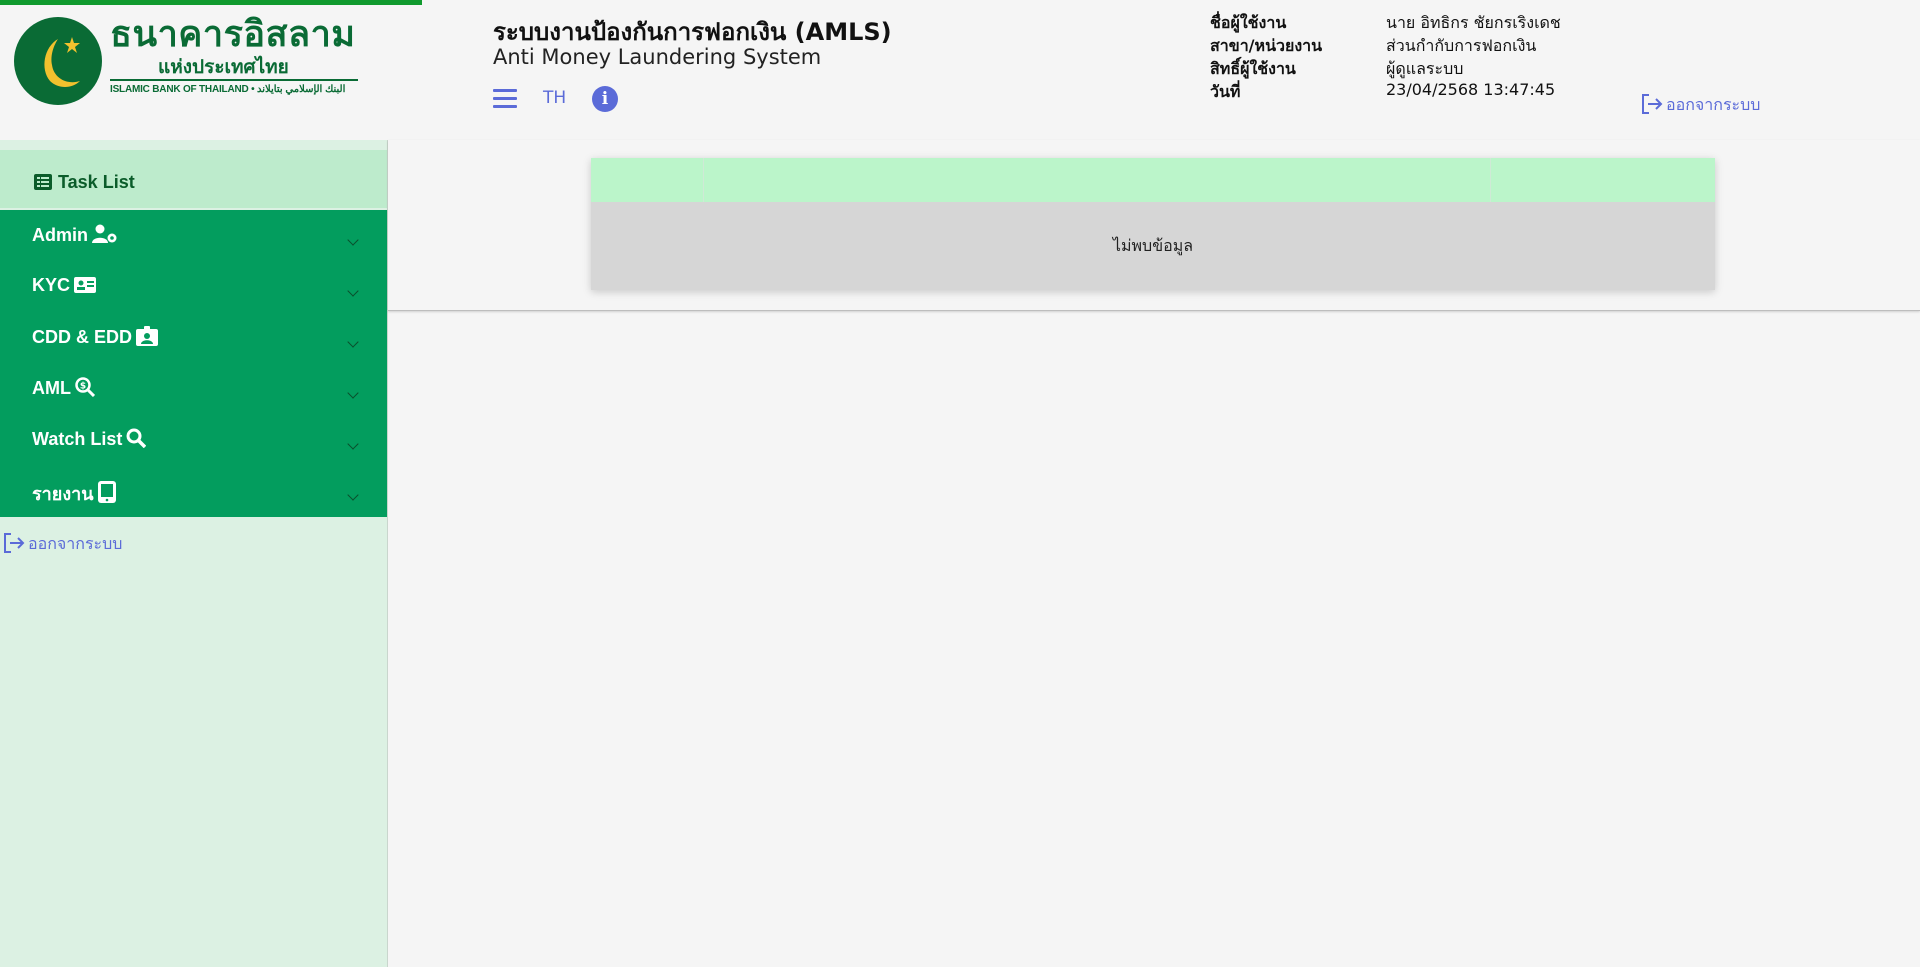  What do you see at coordinates (1225, 91) in the screenshot?
I see `date-label: วันที่` at bounding box center [1225, 91].